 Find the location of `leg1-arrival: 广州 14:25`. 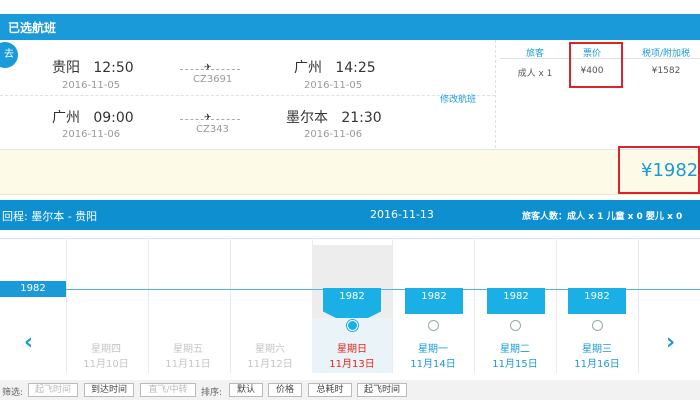

leg1-arrival: 广州 14:25 is located at coordinates (335, 67).